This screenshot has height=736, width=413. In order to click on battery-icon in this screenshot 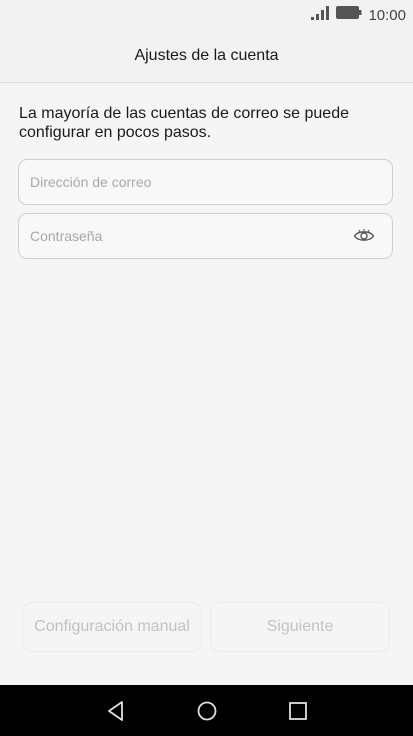, I will do `click(349, 15)`.